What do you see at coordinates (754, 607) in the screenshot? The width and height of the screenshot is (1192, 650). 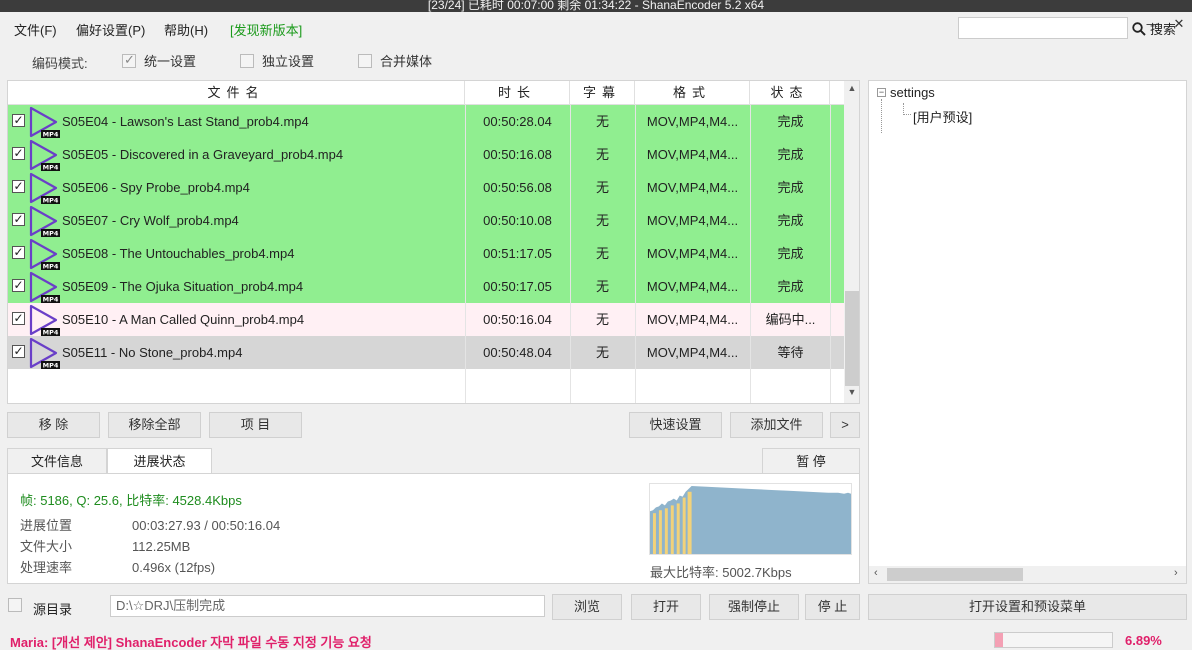 I see `force-stop-button: 强制停止` at bounding box center [754, 607].